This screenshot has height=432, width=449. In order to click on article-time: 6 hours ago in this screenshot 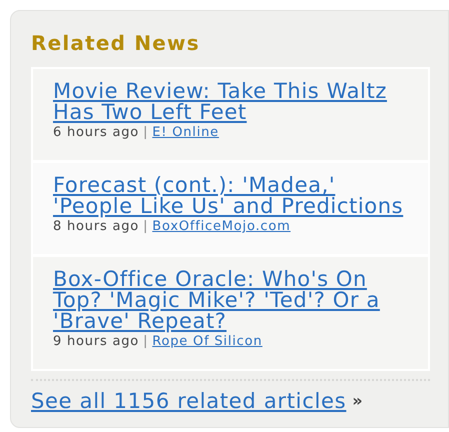, I will do `click(96, 133)`.